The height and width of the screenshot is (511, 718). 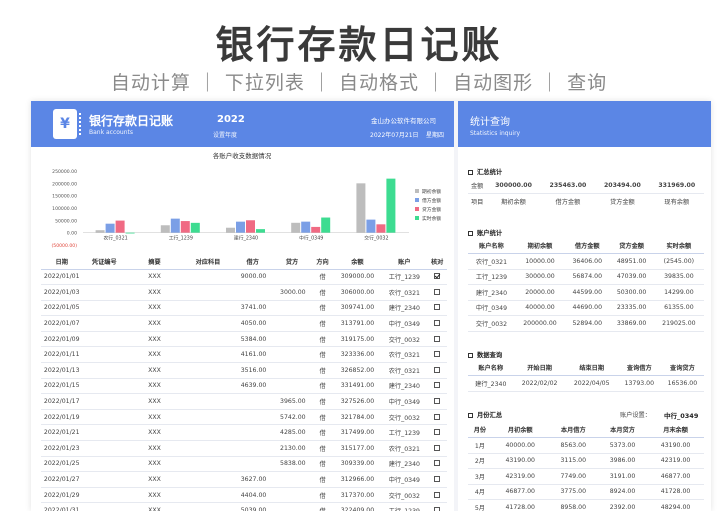 What do you see at coordinates (253, 370) in the screenshot?
I see `journal-cell-debit: 3516.00` at bounding box center [253, 370].